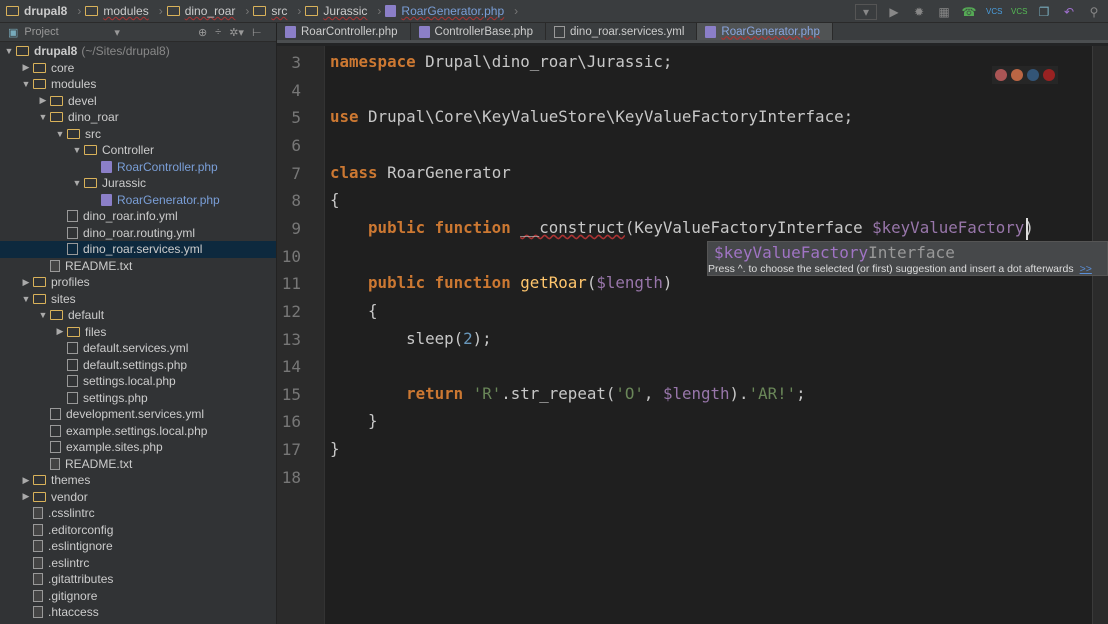  Describe the element at coordinates (1069, 12) in the screenshot. I see `revert-icon: ↶` at that location.